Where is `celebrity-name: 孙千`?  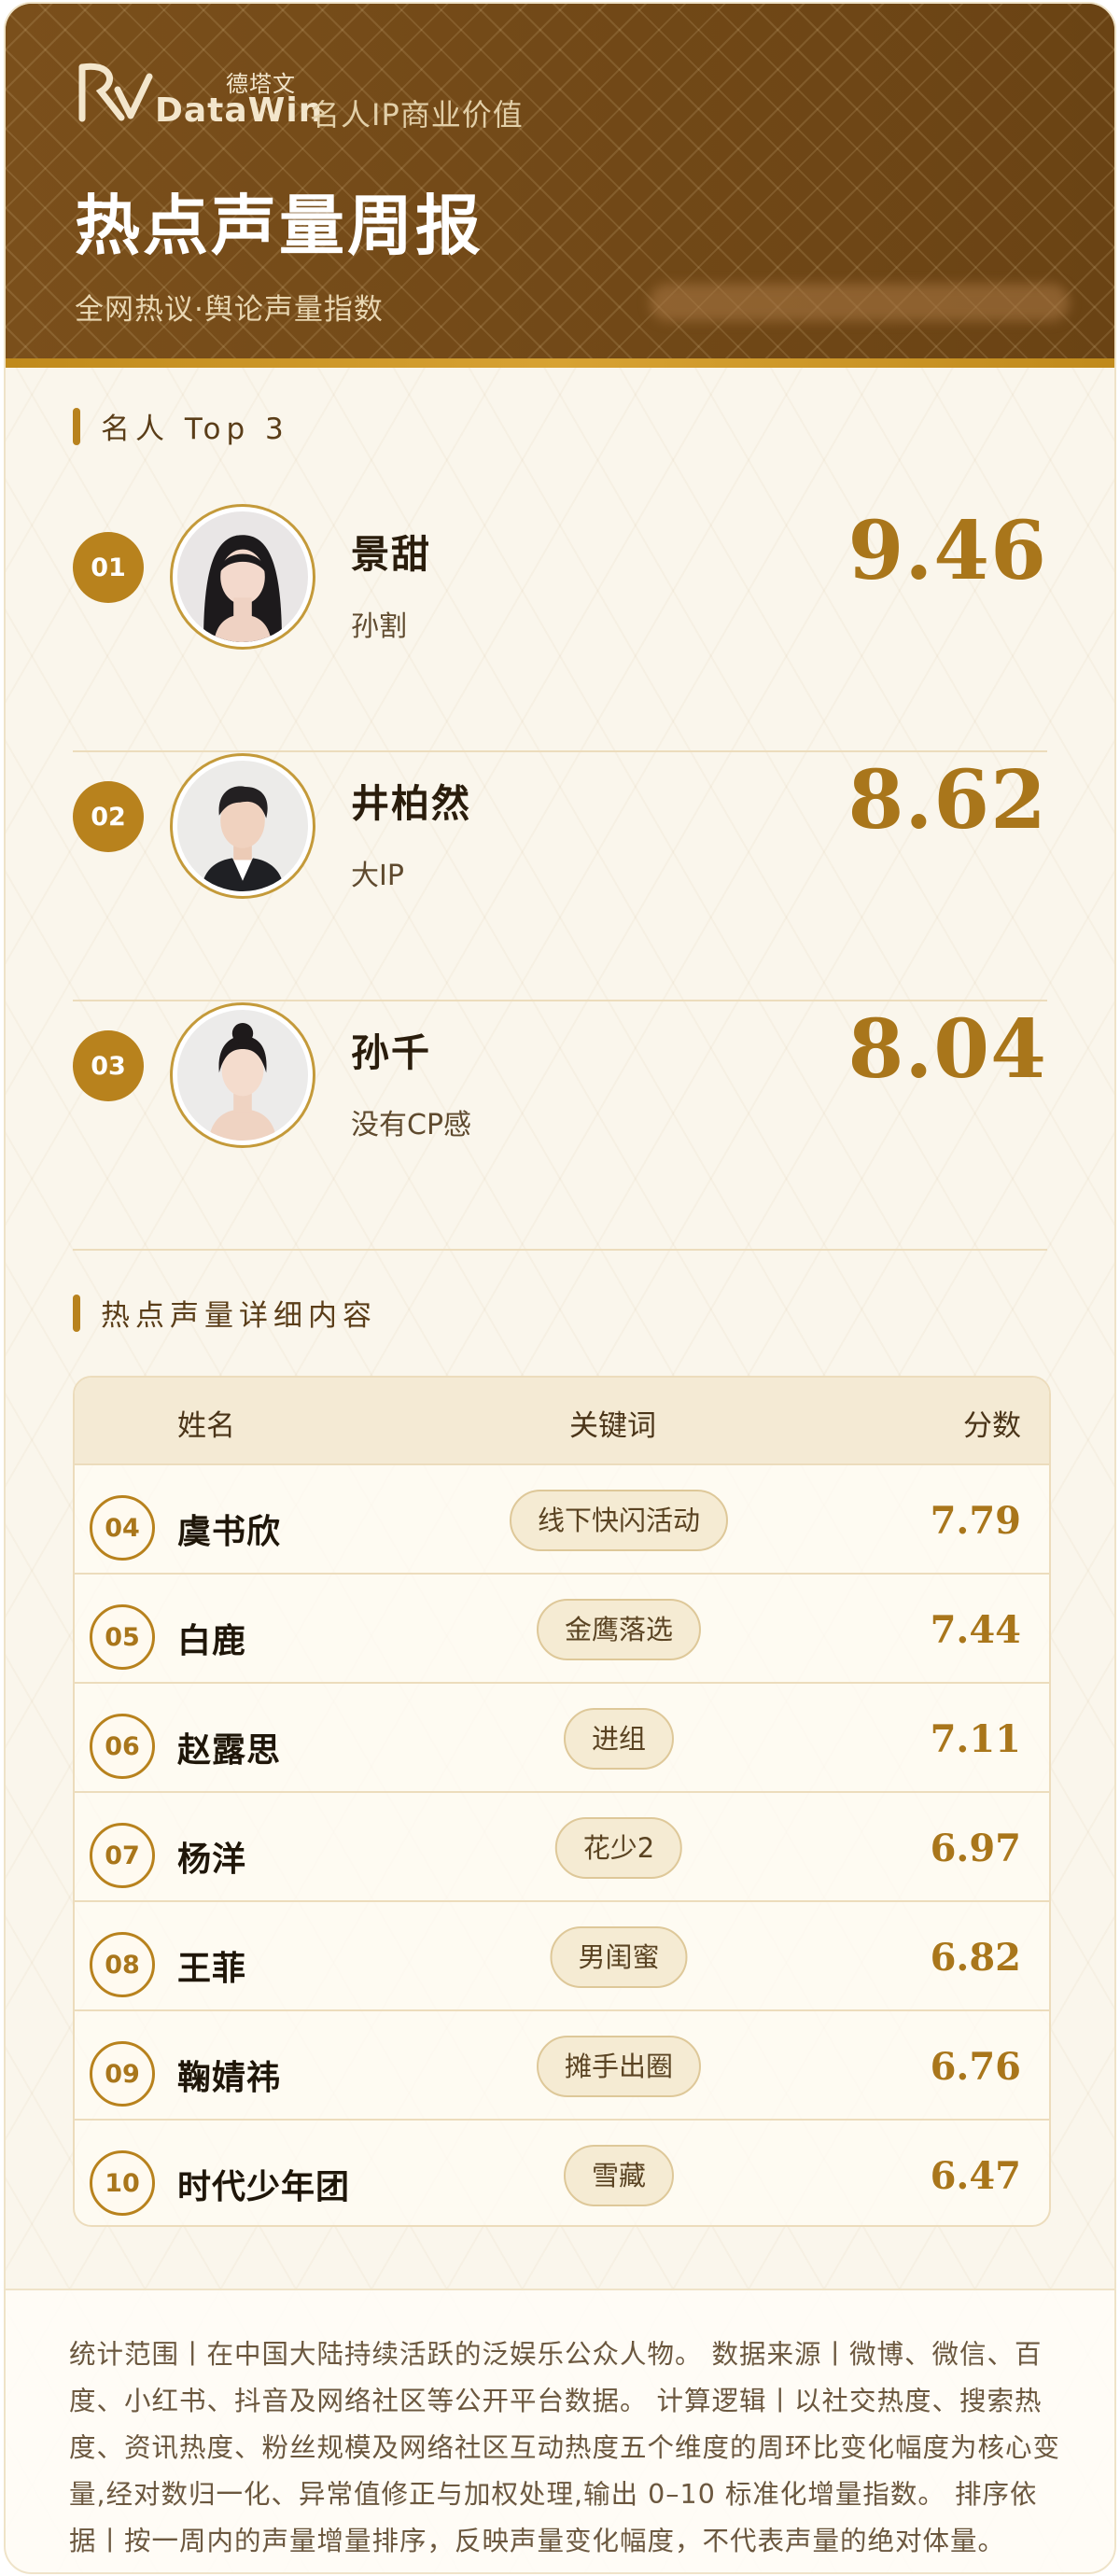
celebrity-name: 孙千 is located at coordinates (391, 1052).